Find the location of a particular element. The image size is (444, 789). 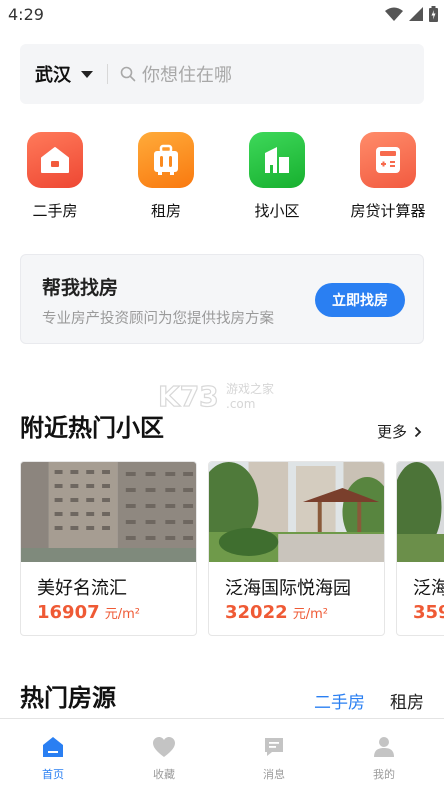

quick-nav: 二手房 租房 找小区 房贷计算器 is located at coordinates (222, 180).